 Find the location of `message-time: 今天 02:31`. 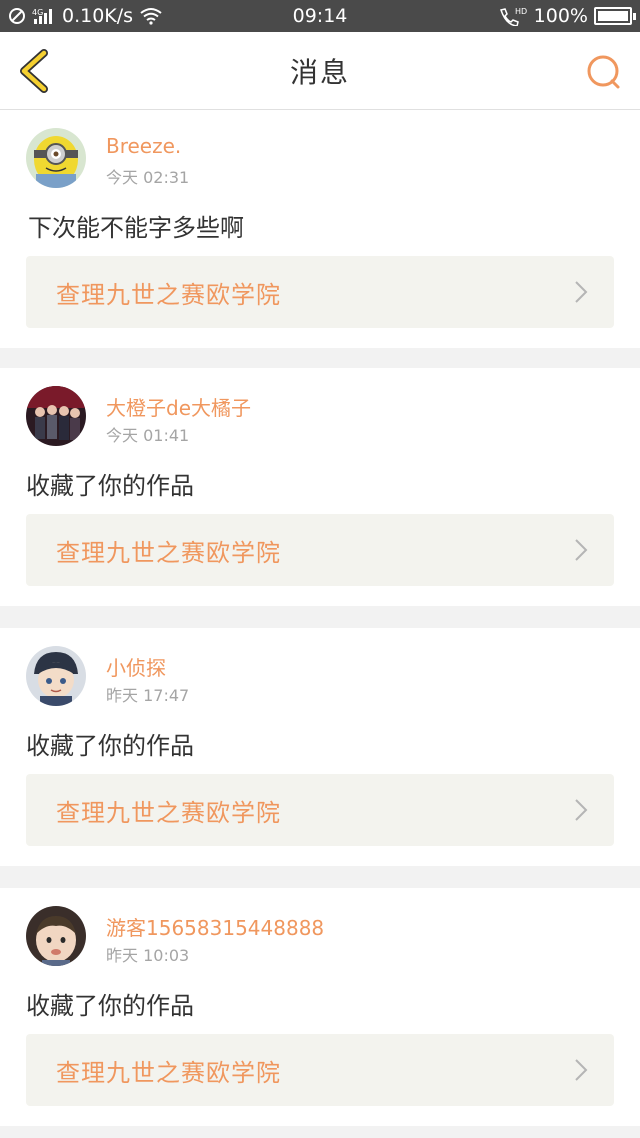

message-time: 今天 02:31 is located at coordinates (148, 177).